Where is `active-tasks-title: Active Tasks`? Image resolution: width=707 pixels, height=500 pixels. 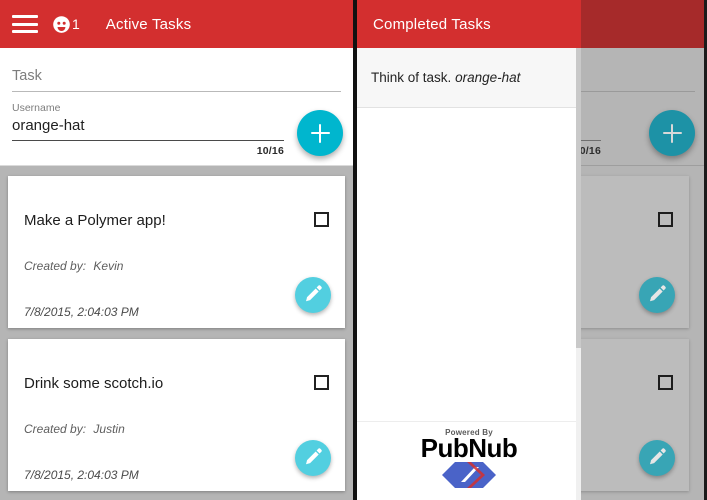 active-tasks-title: Active Tasks is located at coordinates (148, 24).